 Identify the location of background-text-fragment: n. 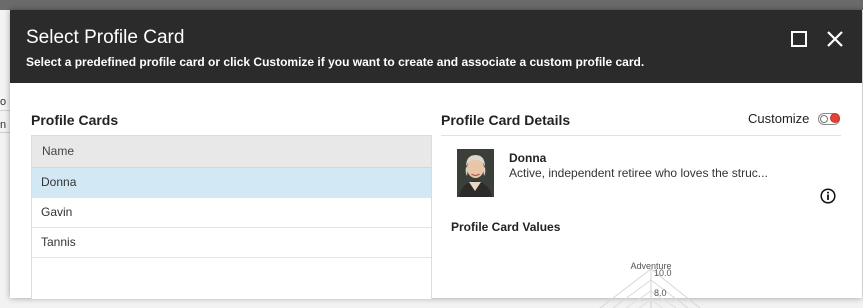
(3, 125).